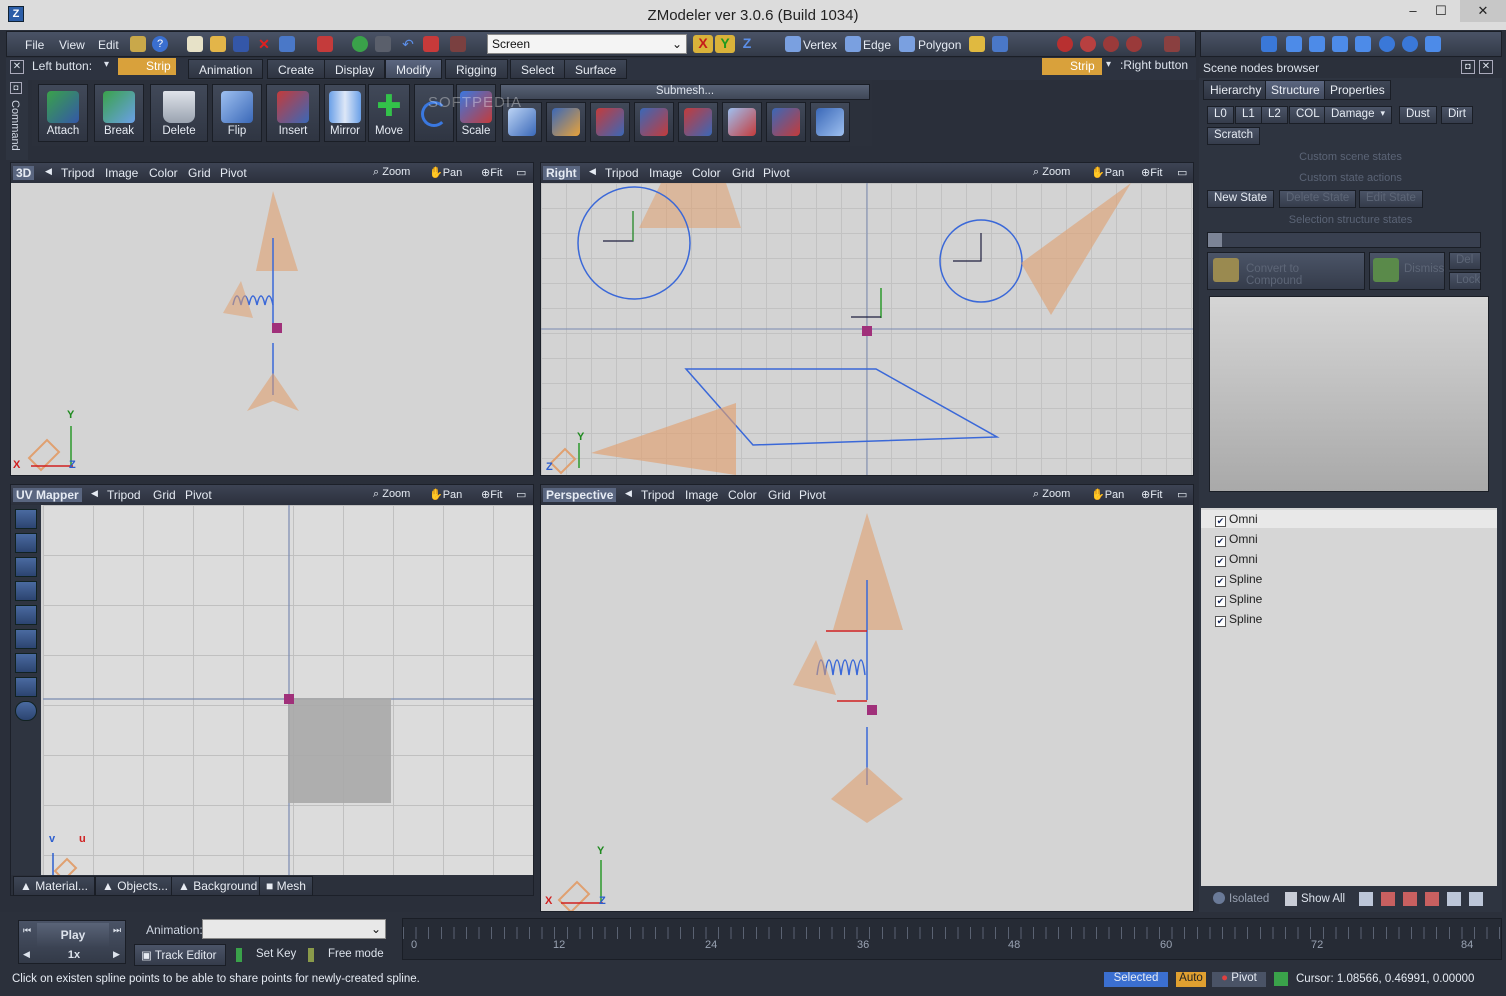 The image size is (1506, 996). What do you see at coordinates (179, 113) in the screenshot?
I see `delete-button: Delete` at bounding box center [179, 113].